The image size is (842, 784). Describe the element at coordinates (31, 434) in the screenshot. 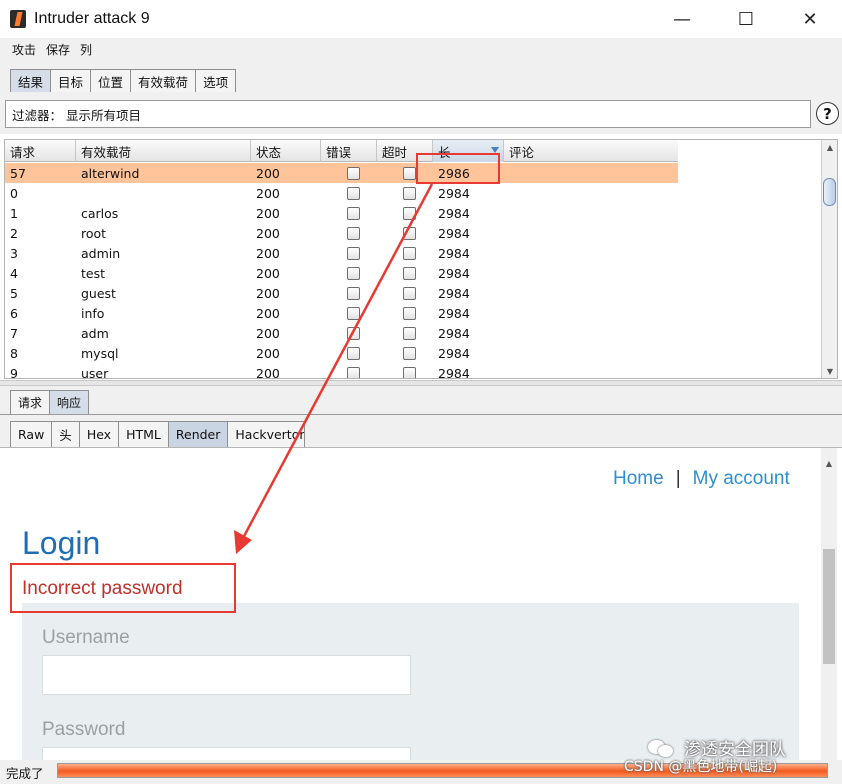

I see `tab-raw: Raw` at that location.